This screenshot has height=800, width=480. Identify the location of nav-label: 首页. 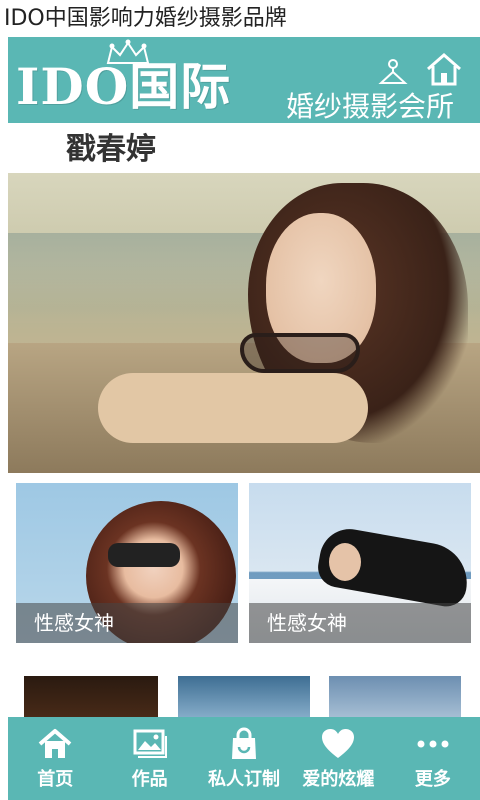
(55, 779).